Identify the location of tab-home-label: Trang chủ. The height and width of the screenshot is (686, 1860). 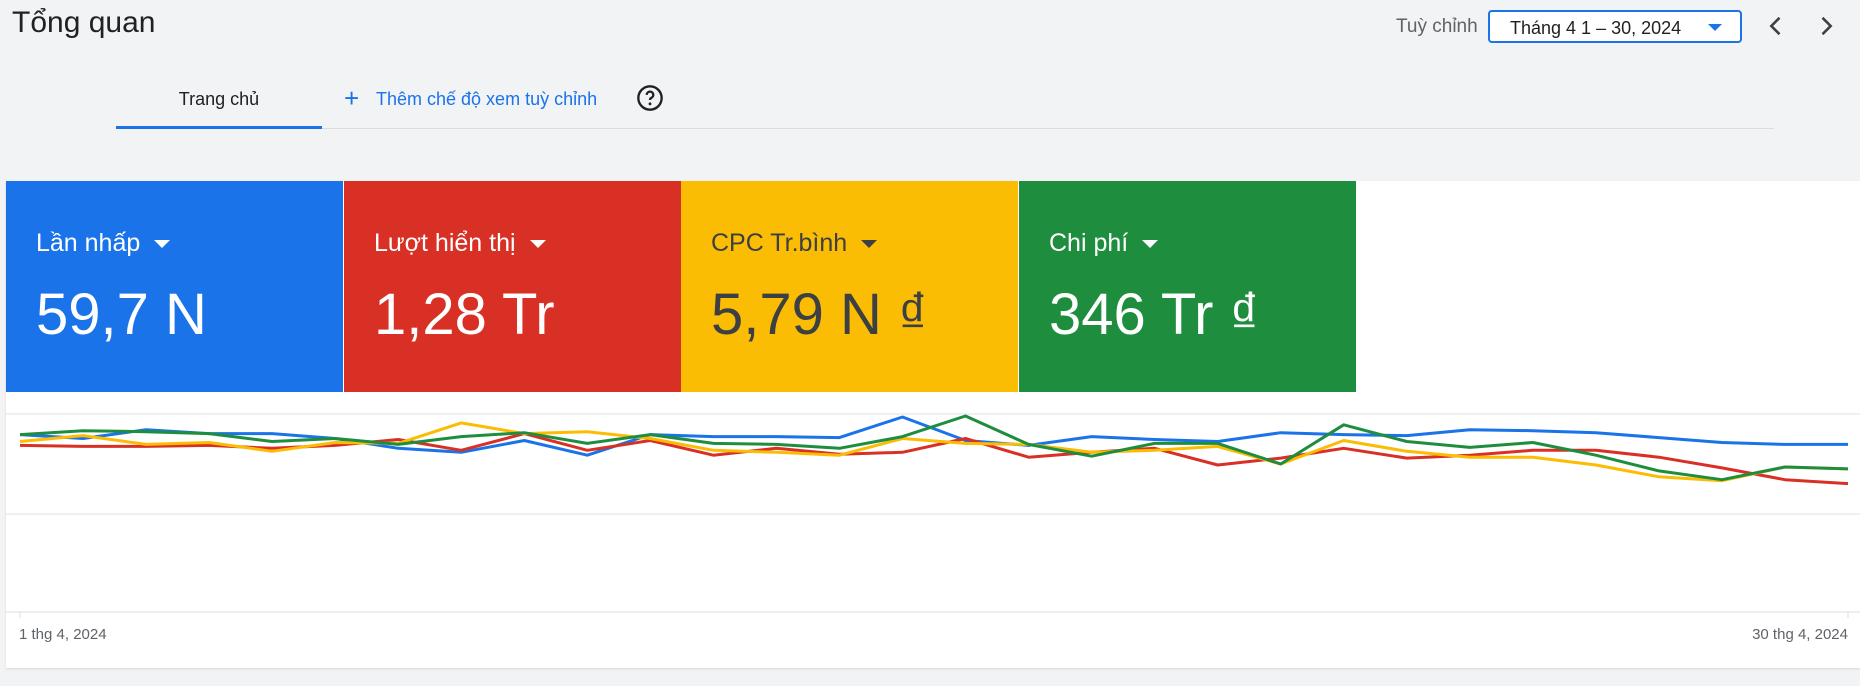
(219, 99).